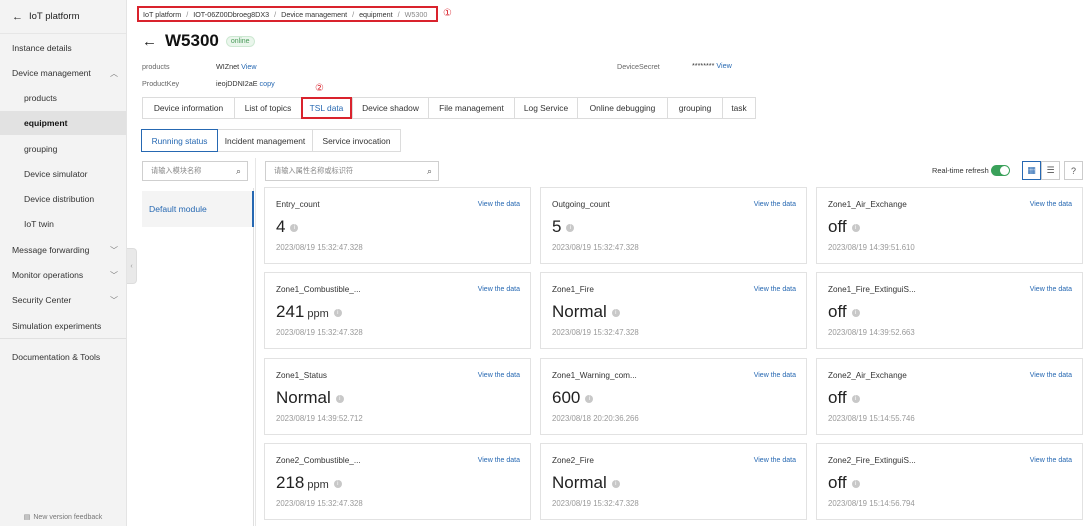 This screenshot has height=526, width=1091. What do you see at coordinates (301, 375) in the screenshot?
I see `property-name: Zone1_Status` at bounding box center [301, 375].